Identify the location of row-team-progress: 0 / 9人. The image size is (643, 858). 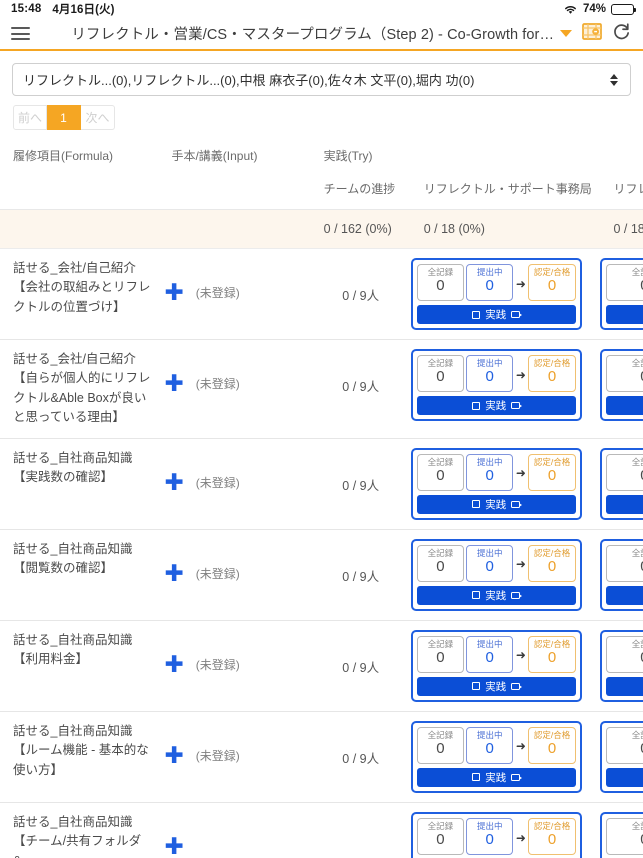
(361, 576).